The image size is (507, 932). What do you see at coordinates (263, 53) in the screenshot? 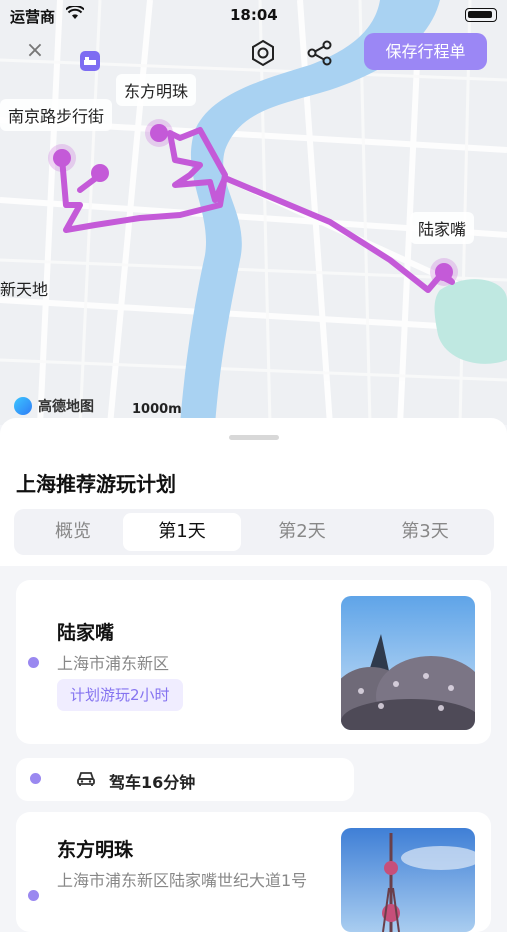
I see `settings-icon` at bounding box center [263, 53].